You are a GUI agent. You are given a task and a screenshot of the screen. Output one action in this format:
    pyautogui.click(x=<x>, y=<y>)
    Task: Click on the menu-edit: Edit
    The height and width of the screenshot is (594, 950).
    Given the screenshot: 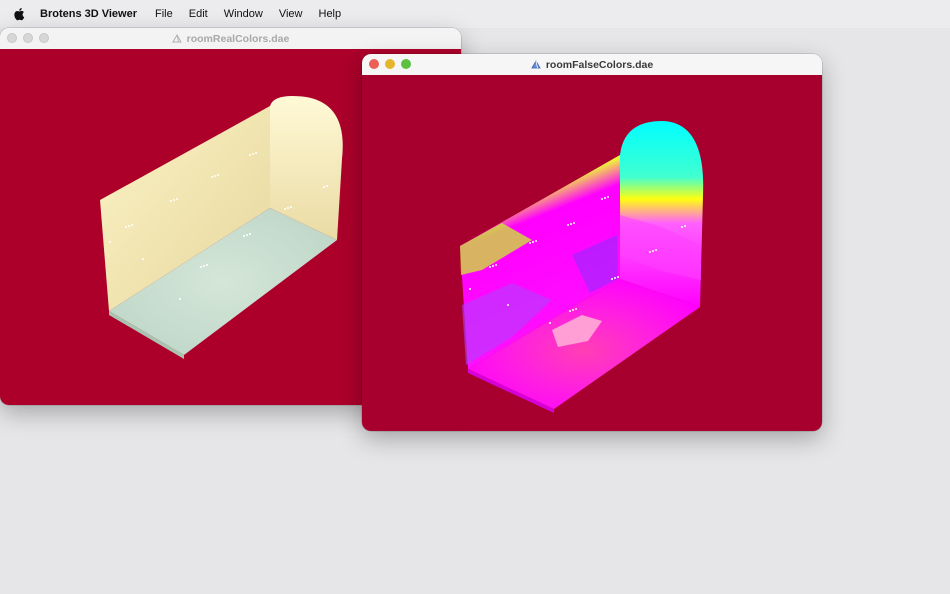 What is the action you would take?
    pyautogui.click(x=198, y=14)
    